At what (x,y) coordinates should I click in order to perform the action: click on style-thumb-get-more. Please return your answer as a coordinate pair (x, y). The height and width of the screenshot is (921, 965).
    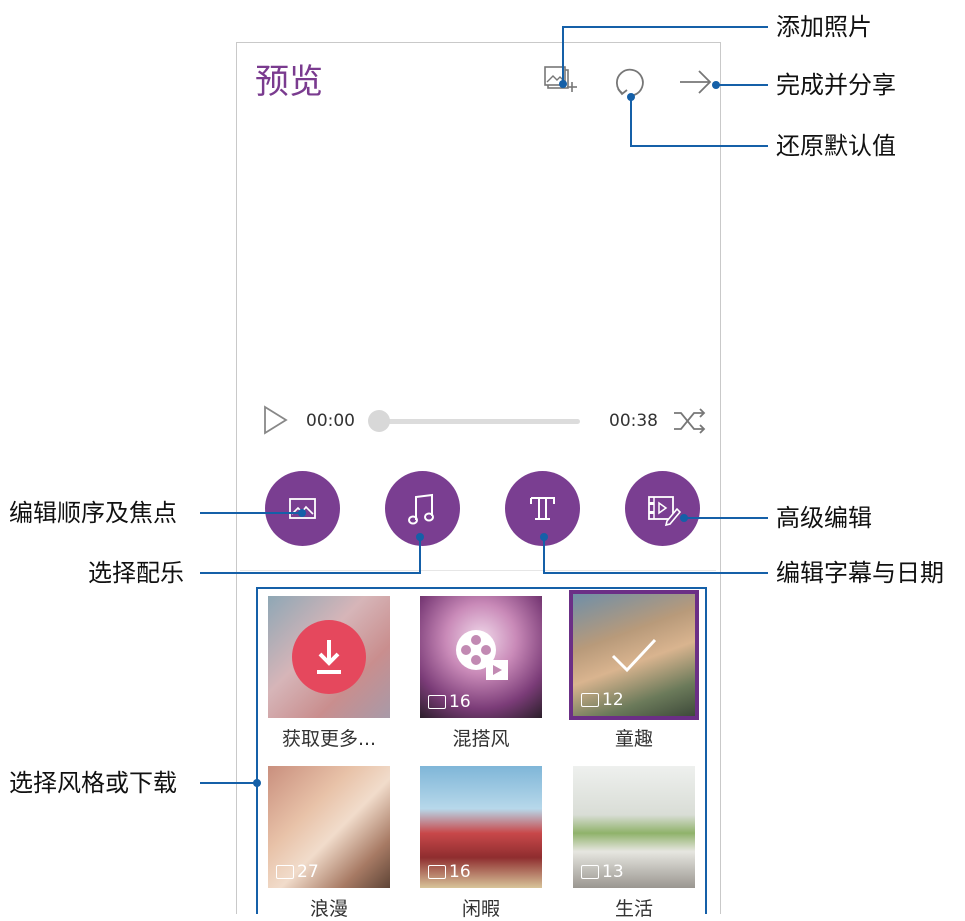
    Looking at the image, I should click on (329, 657).